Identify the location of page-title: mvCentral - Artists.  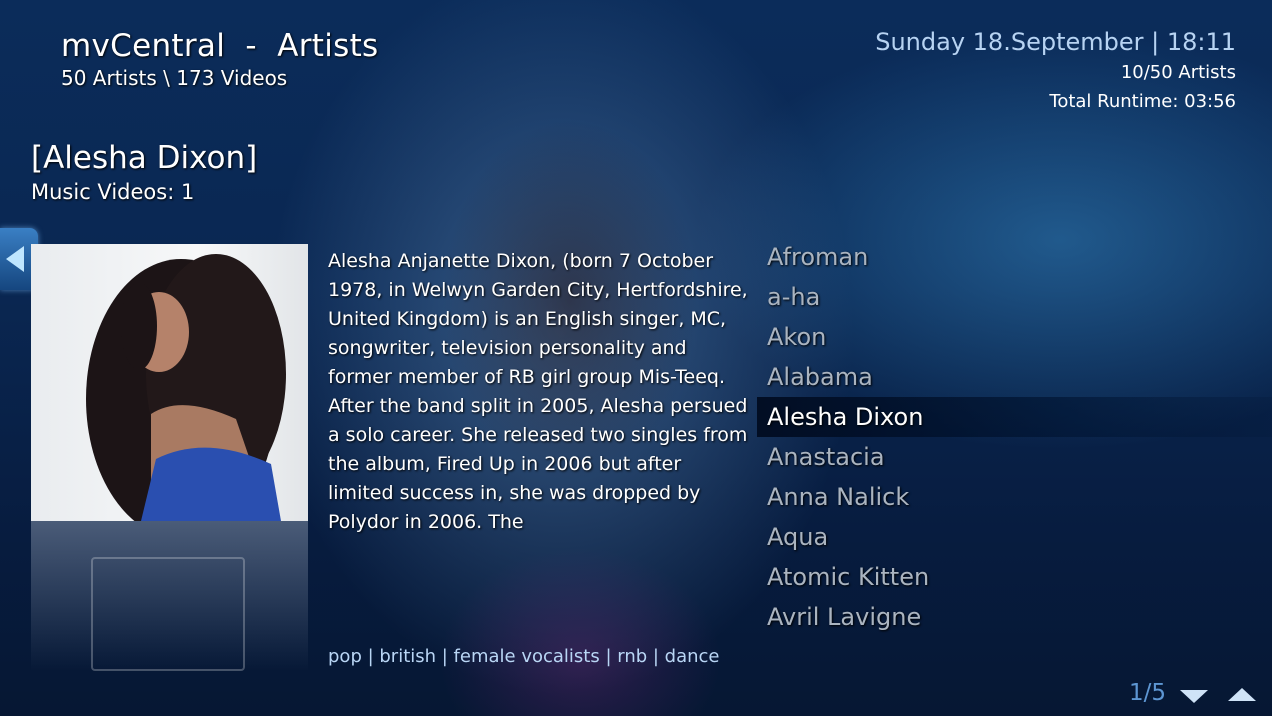
(220, 46).